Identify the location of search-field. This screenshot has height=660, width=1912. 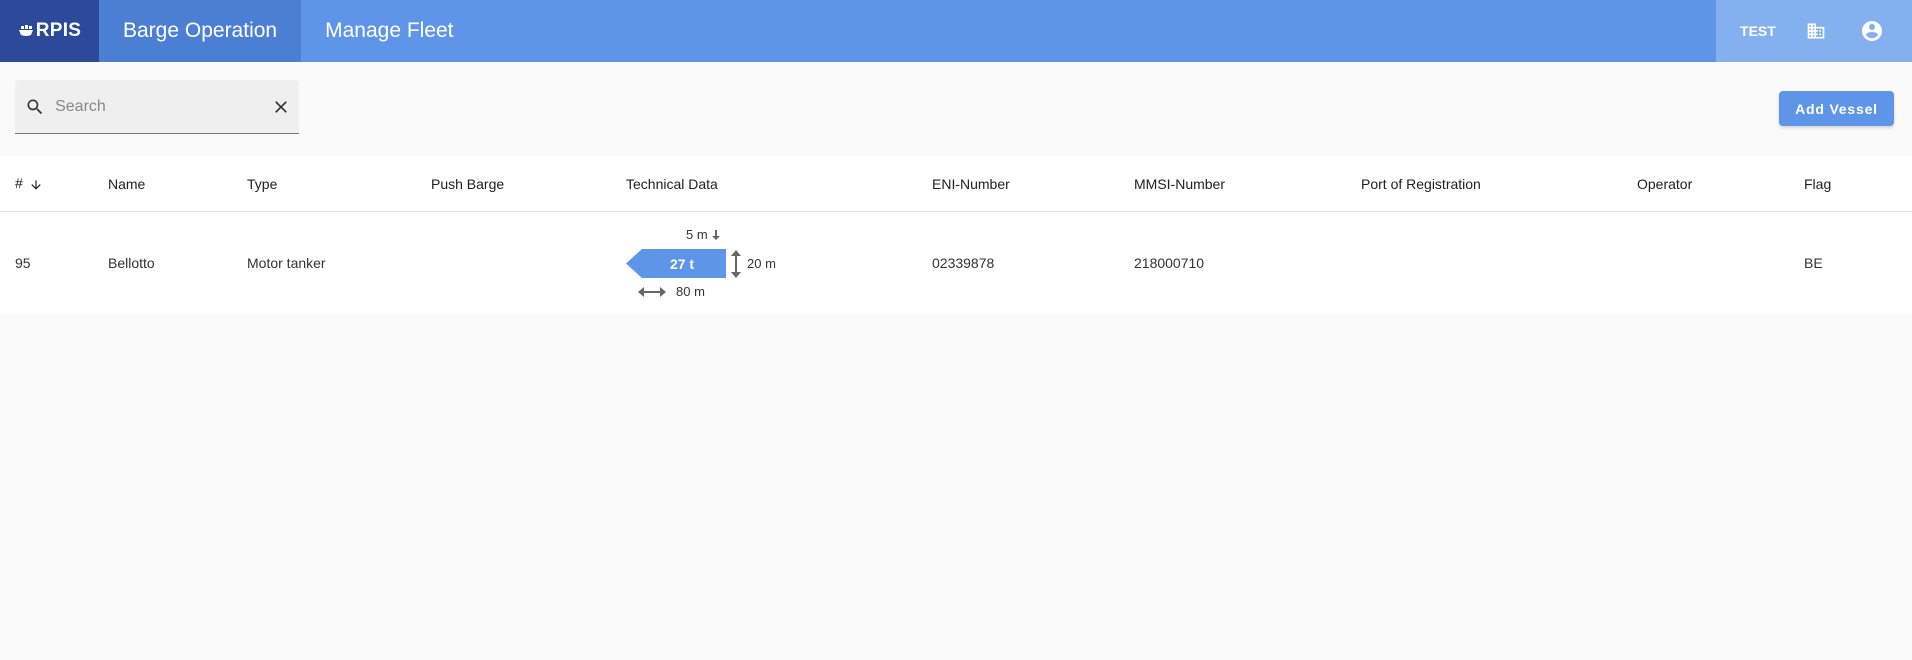
(157, 107).